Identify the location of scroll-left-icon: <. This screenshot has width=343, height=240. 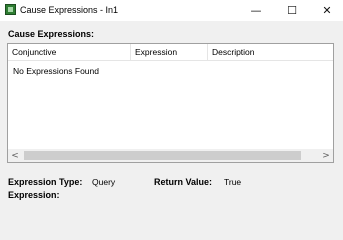
(15, 155).